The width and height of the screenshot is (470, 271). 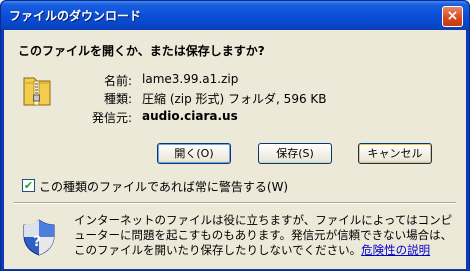 What do you see at coordinates (37, 91) in the screenshot?
I see `zip-file-icon` at bounding box center [37, 91].